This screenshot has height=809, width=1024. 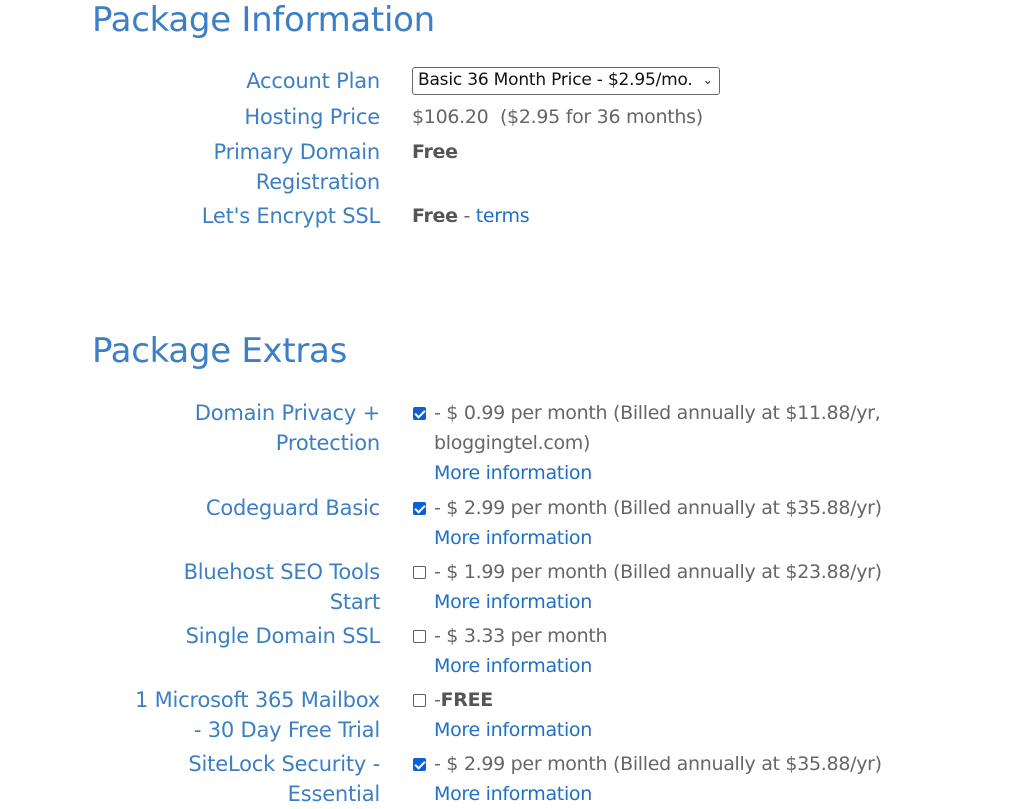 What do you see at coordinates (512, 443) in the screenshot?
I see `extra-price-line2: bloggingtel.com)` at bounding box center [512, 443].